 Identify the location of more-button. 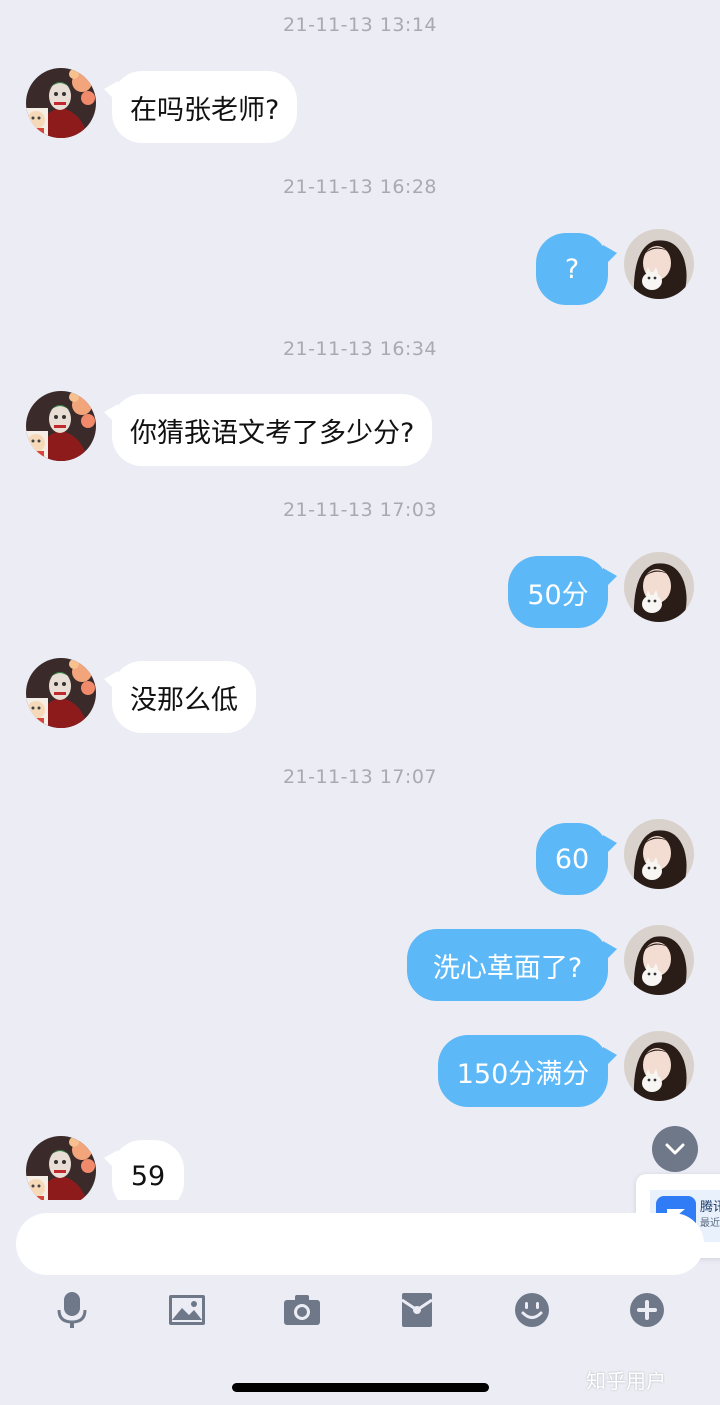
(647, 1310).